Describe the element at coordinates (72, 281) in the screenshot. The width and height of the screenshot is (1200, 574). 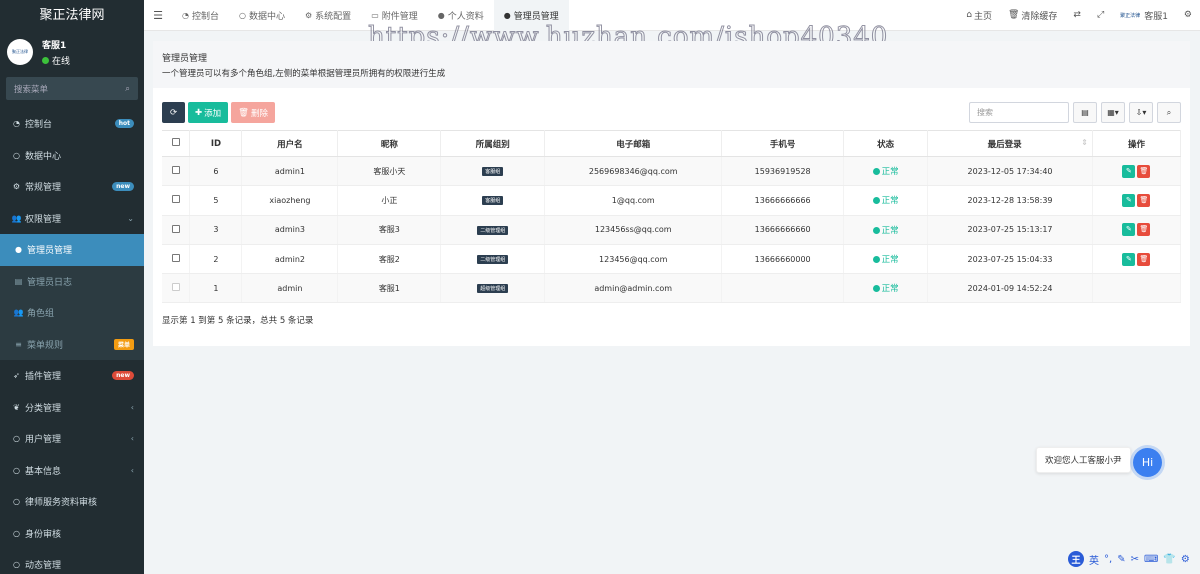
I see `sidebar-item-5: ▤ 管理员日志` at that location.